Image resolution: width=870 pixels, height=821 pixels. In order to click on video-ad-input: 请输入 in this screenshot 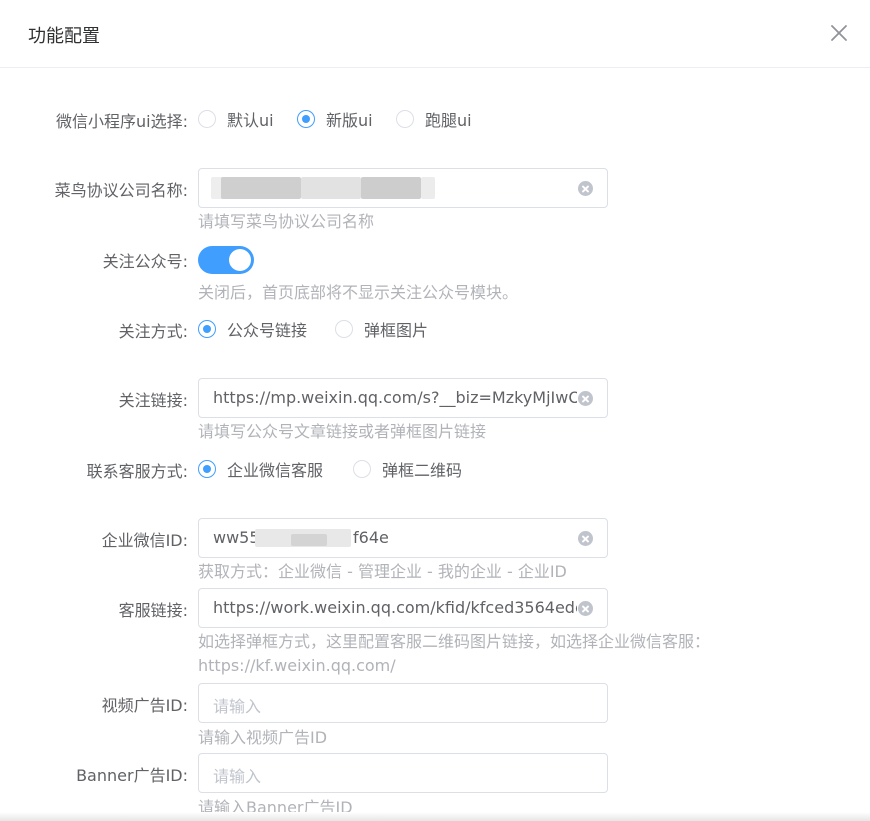, I will do `click(403, 703)`.